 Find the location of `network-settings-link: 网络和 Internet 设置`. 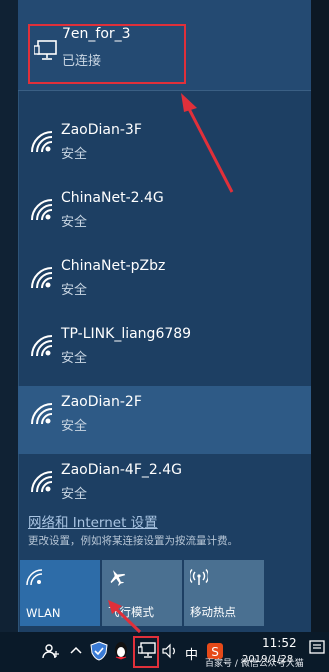

network-settings-link: 网络和 Internet 设置 is located at coordinates (93, 521).